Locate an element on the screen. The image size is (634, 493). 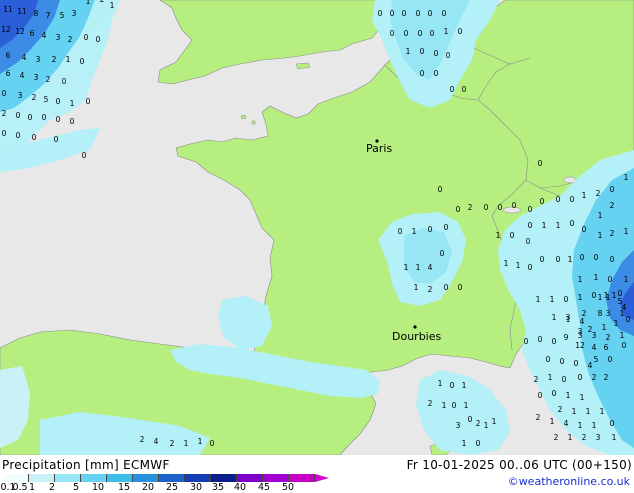
legend-tick-label: 35 is located at coordinates (218, 487).